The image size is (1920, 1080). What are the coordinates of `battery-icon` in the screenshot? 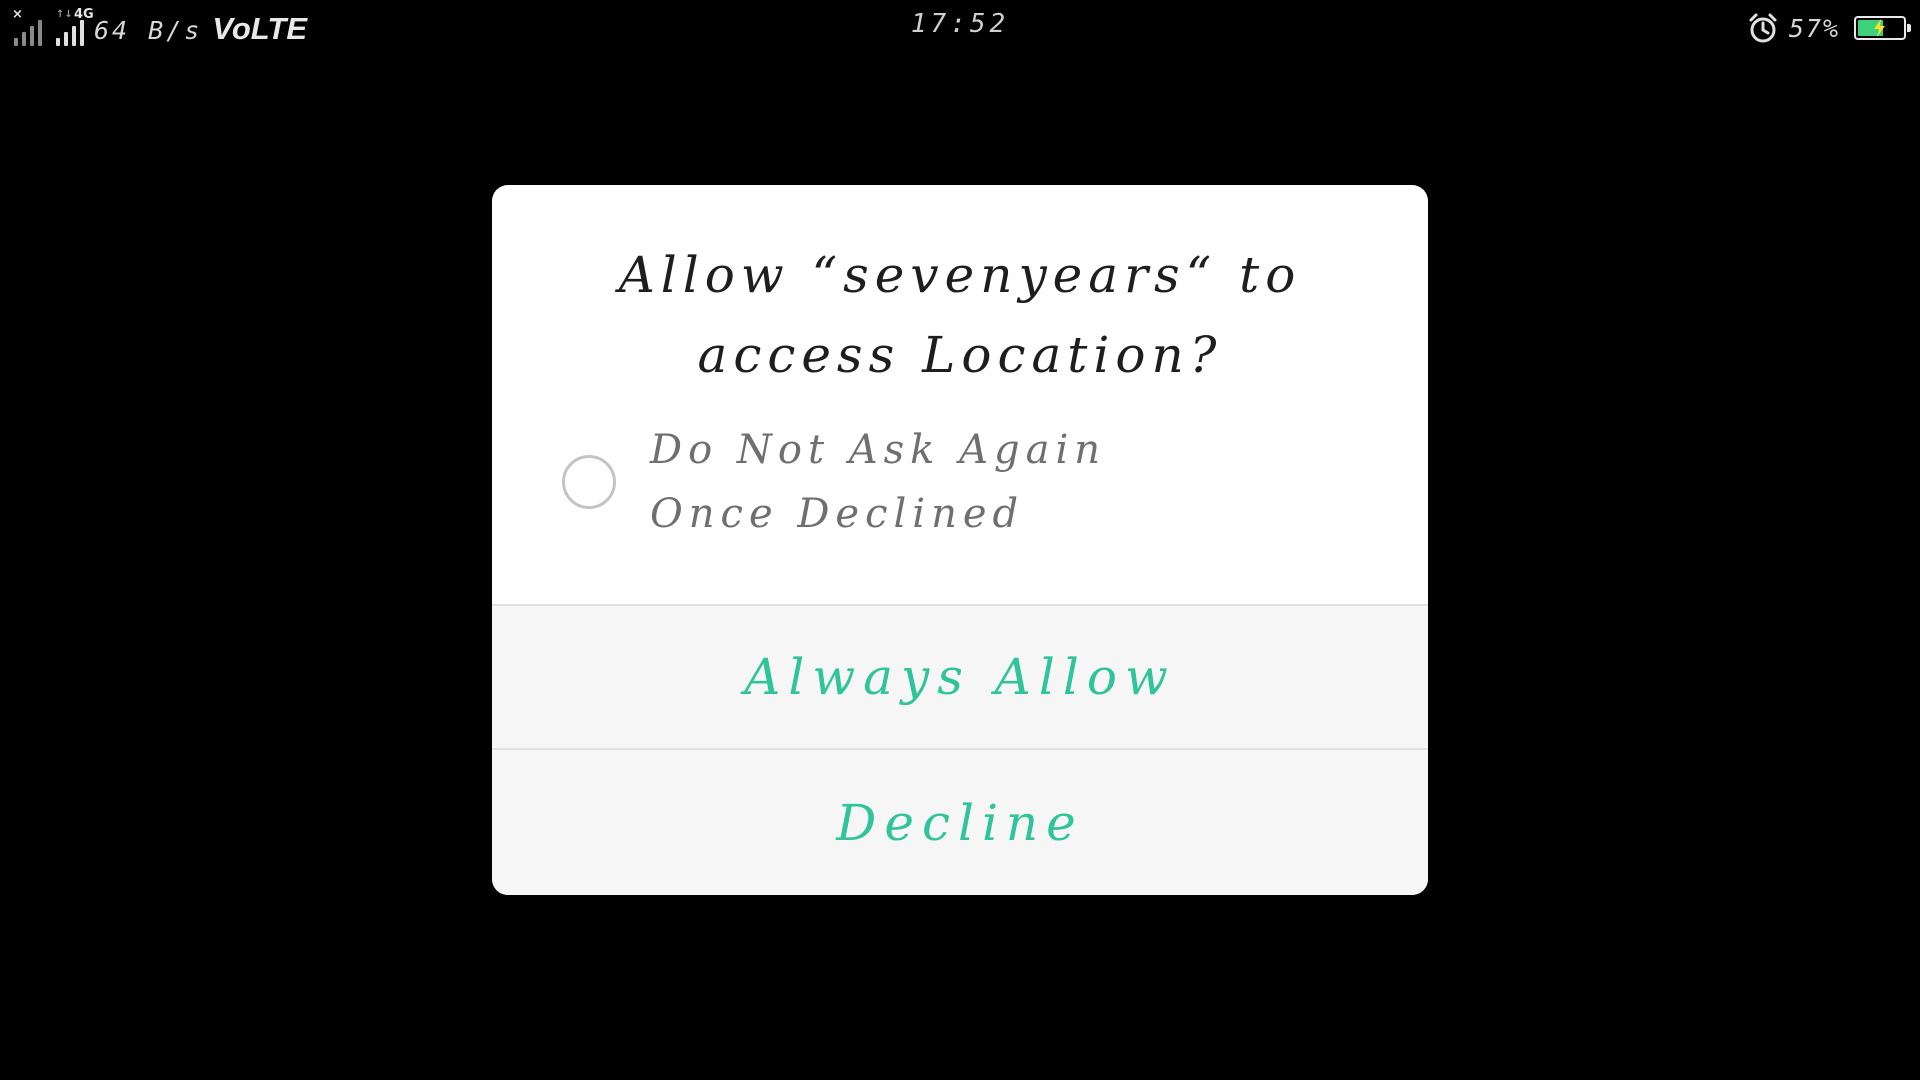 It's located at (1882, 28).